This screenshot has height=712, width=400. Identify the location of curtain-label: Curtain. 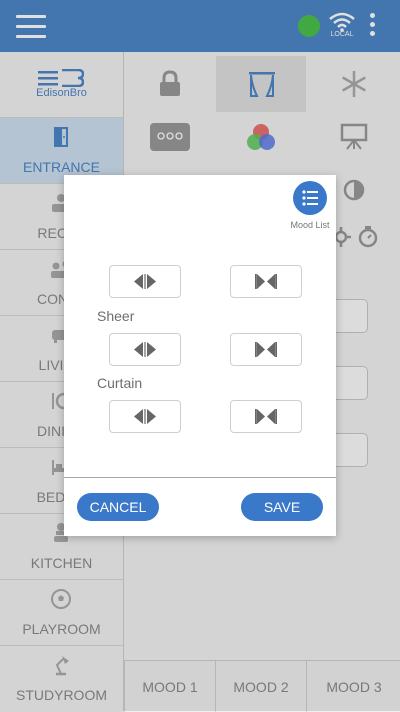
(120, 383).